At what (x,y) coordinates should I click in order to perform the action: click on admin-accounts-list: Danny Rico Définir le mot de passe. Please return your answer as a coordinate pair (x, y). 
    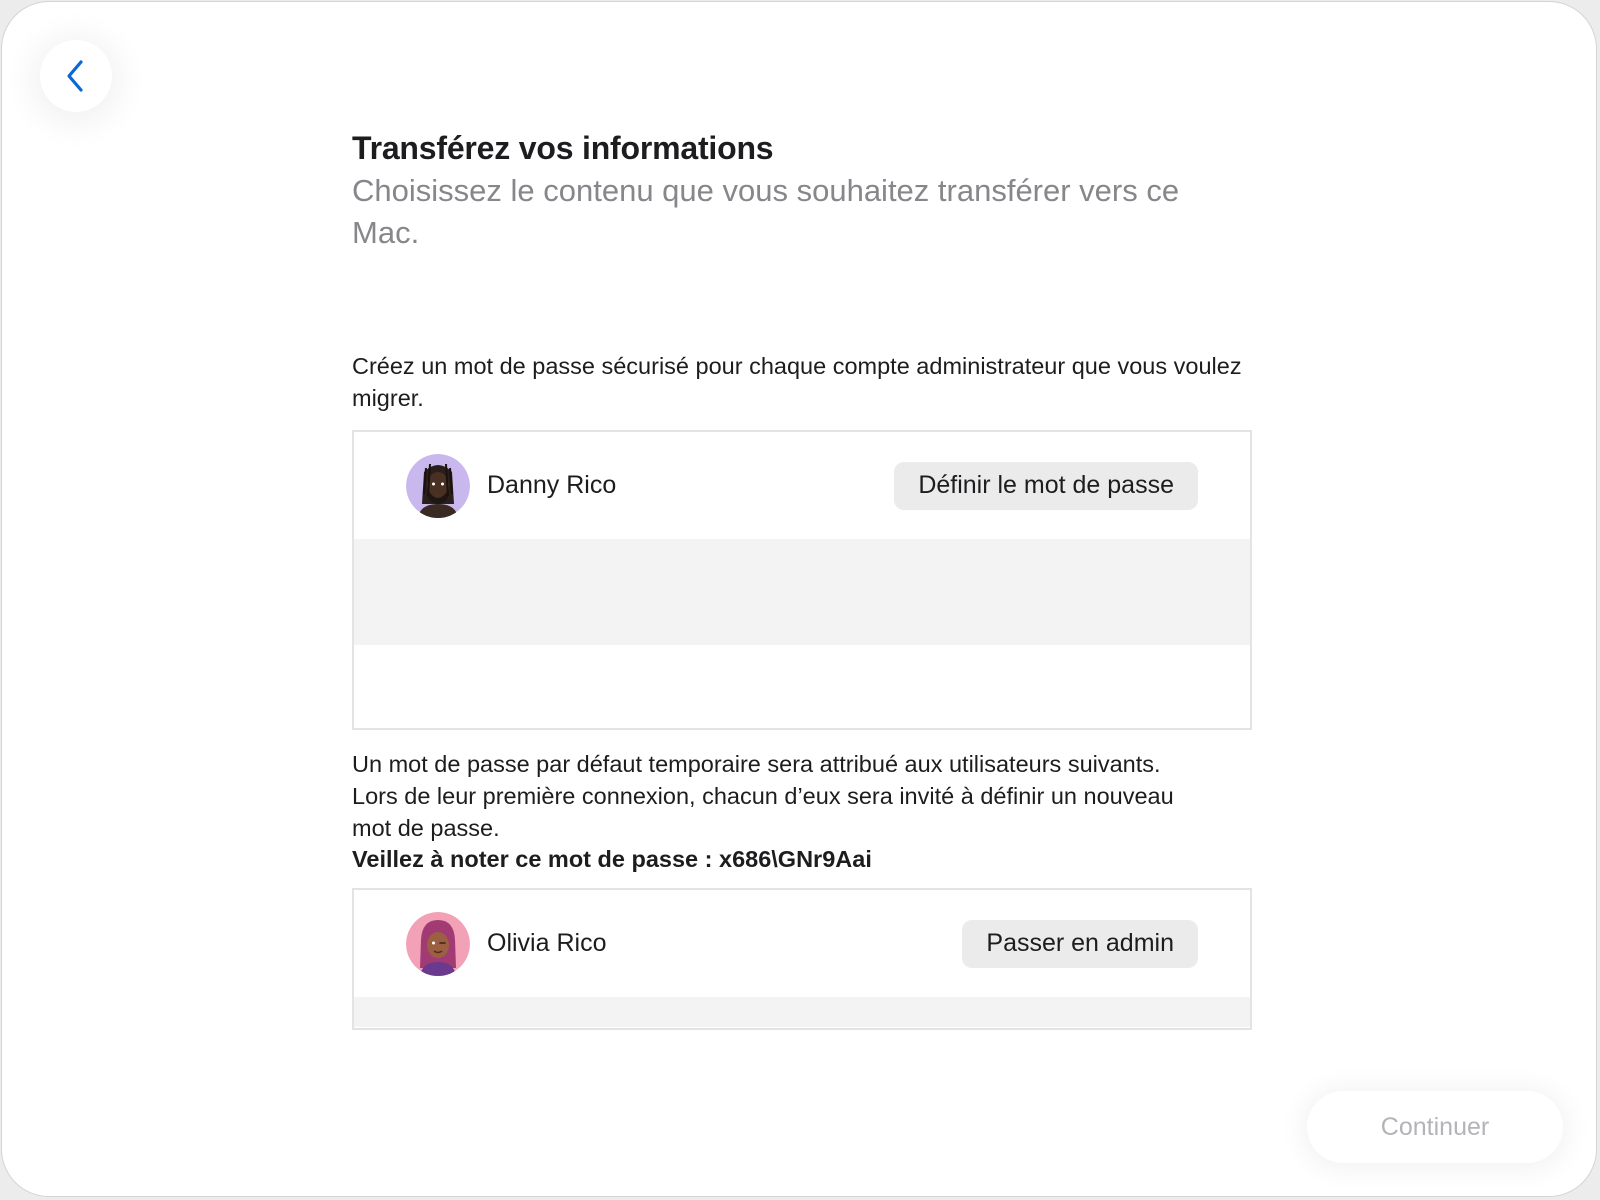
    Looking at the image, I should click on (802, 580).